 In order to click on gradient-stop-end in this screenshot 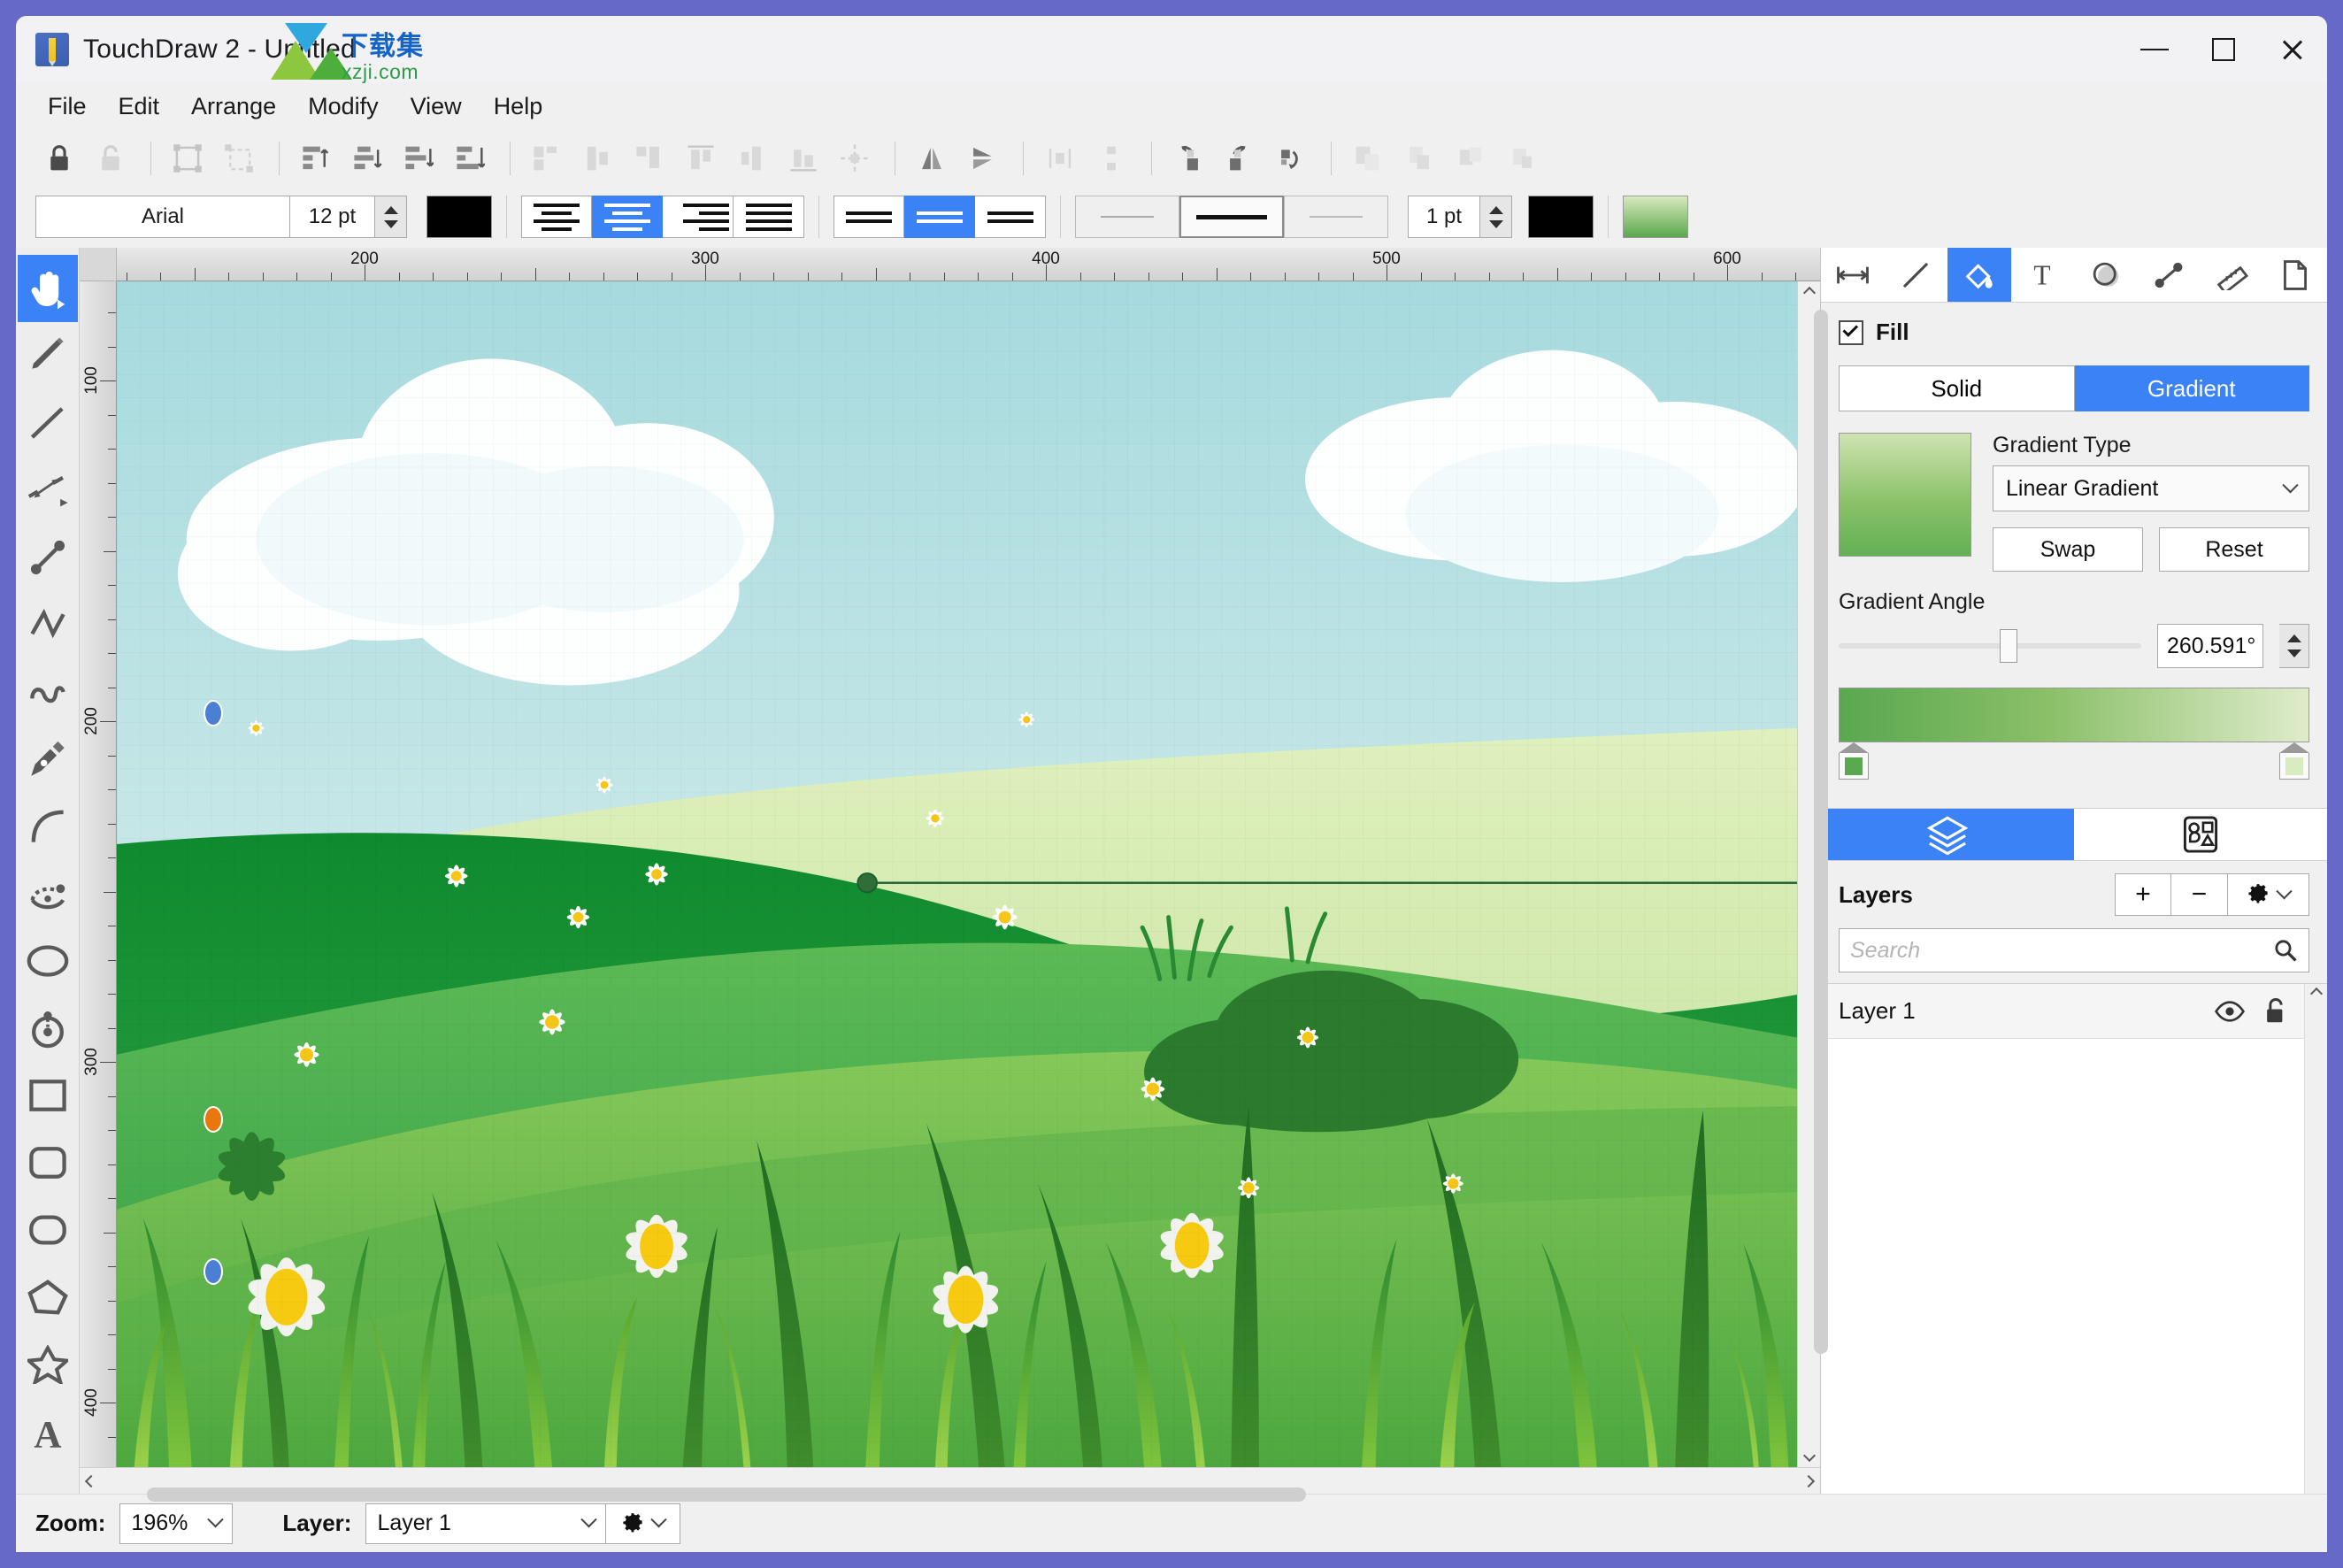, I will do `click(2294, 761)`.